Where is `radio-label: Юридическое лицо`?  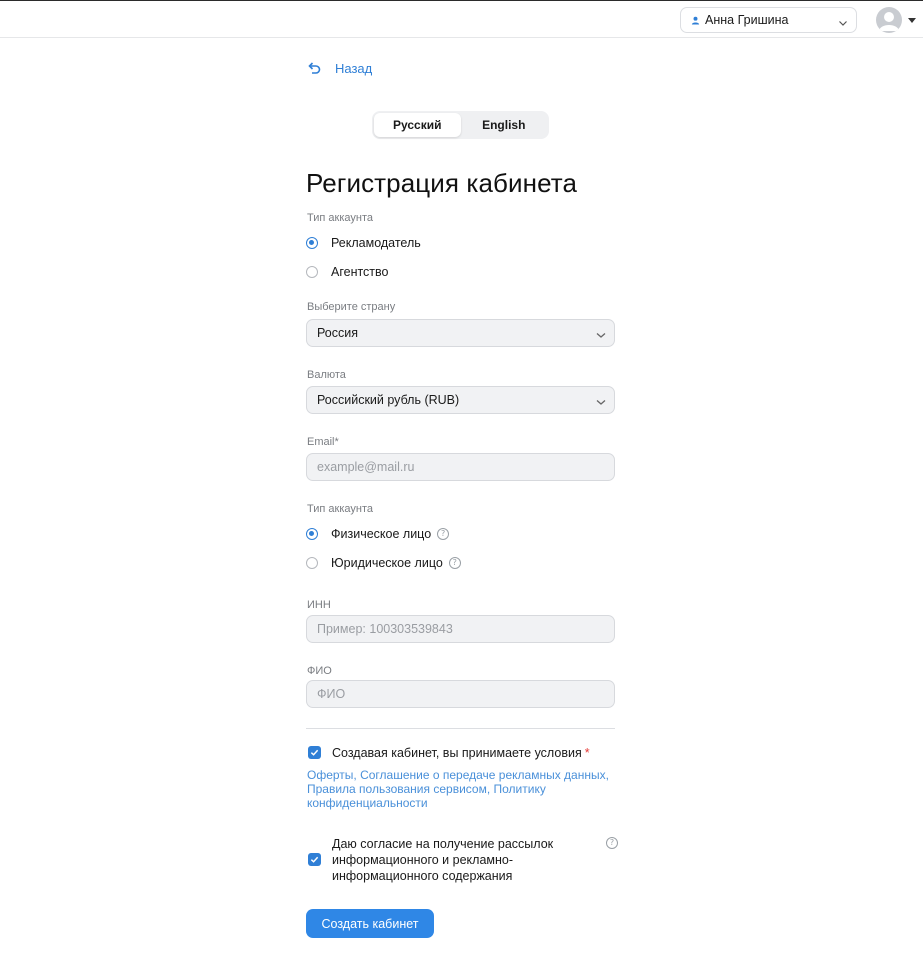 radio-label: Юридическое лицо is located at coordinates (387, 563).